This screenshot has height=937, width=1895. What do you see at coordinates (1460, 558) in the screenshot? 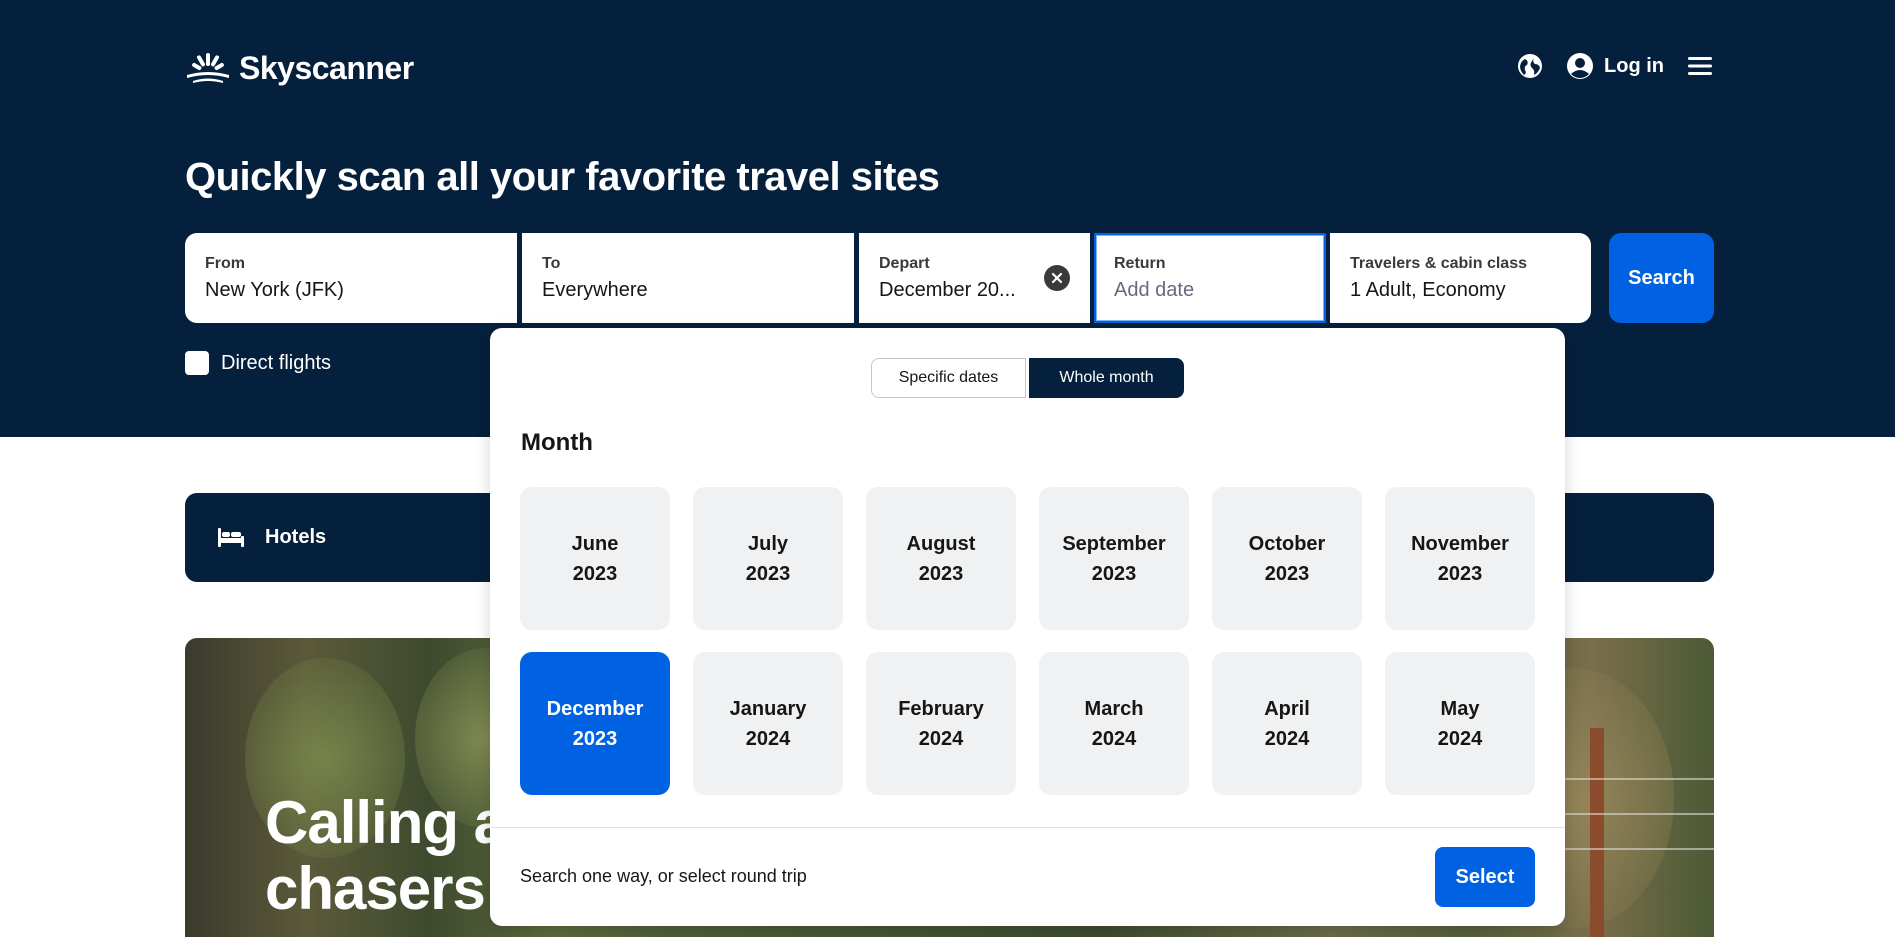
I see `month-tile-november-2023: November 2023` at bounding box center [1460, 558].